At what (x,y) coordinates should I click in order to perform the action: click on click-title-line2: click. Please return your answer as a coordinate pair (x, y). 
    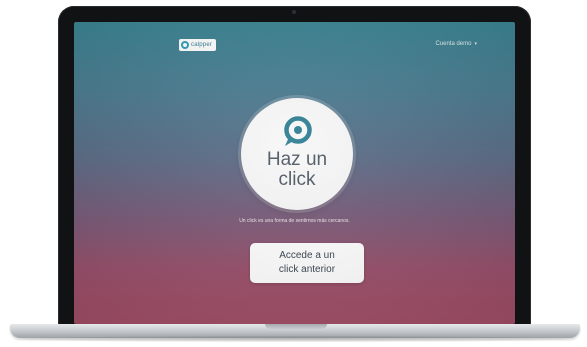
    Looking at the image, I should click on (297, 179).